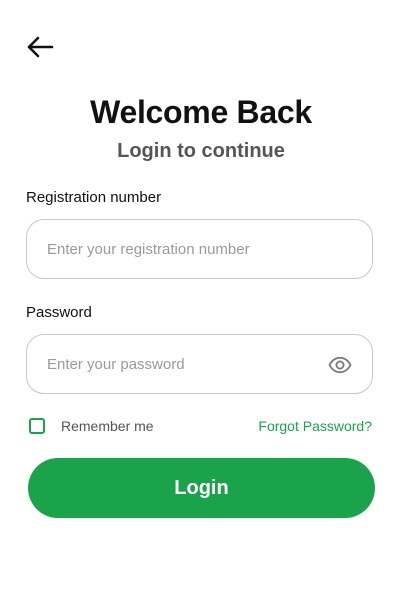 The width and height of the screenshot is (402, 616). I want to click on password-input, so click(199, 364).